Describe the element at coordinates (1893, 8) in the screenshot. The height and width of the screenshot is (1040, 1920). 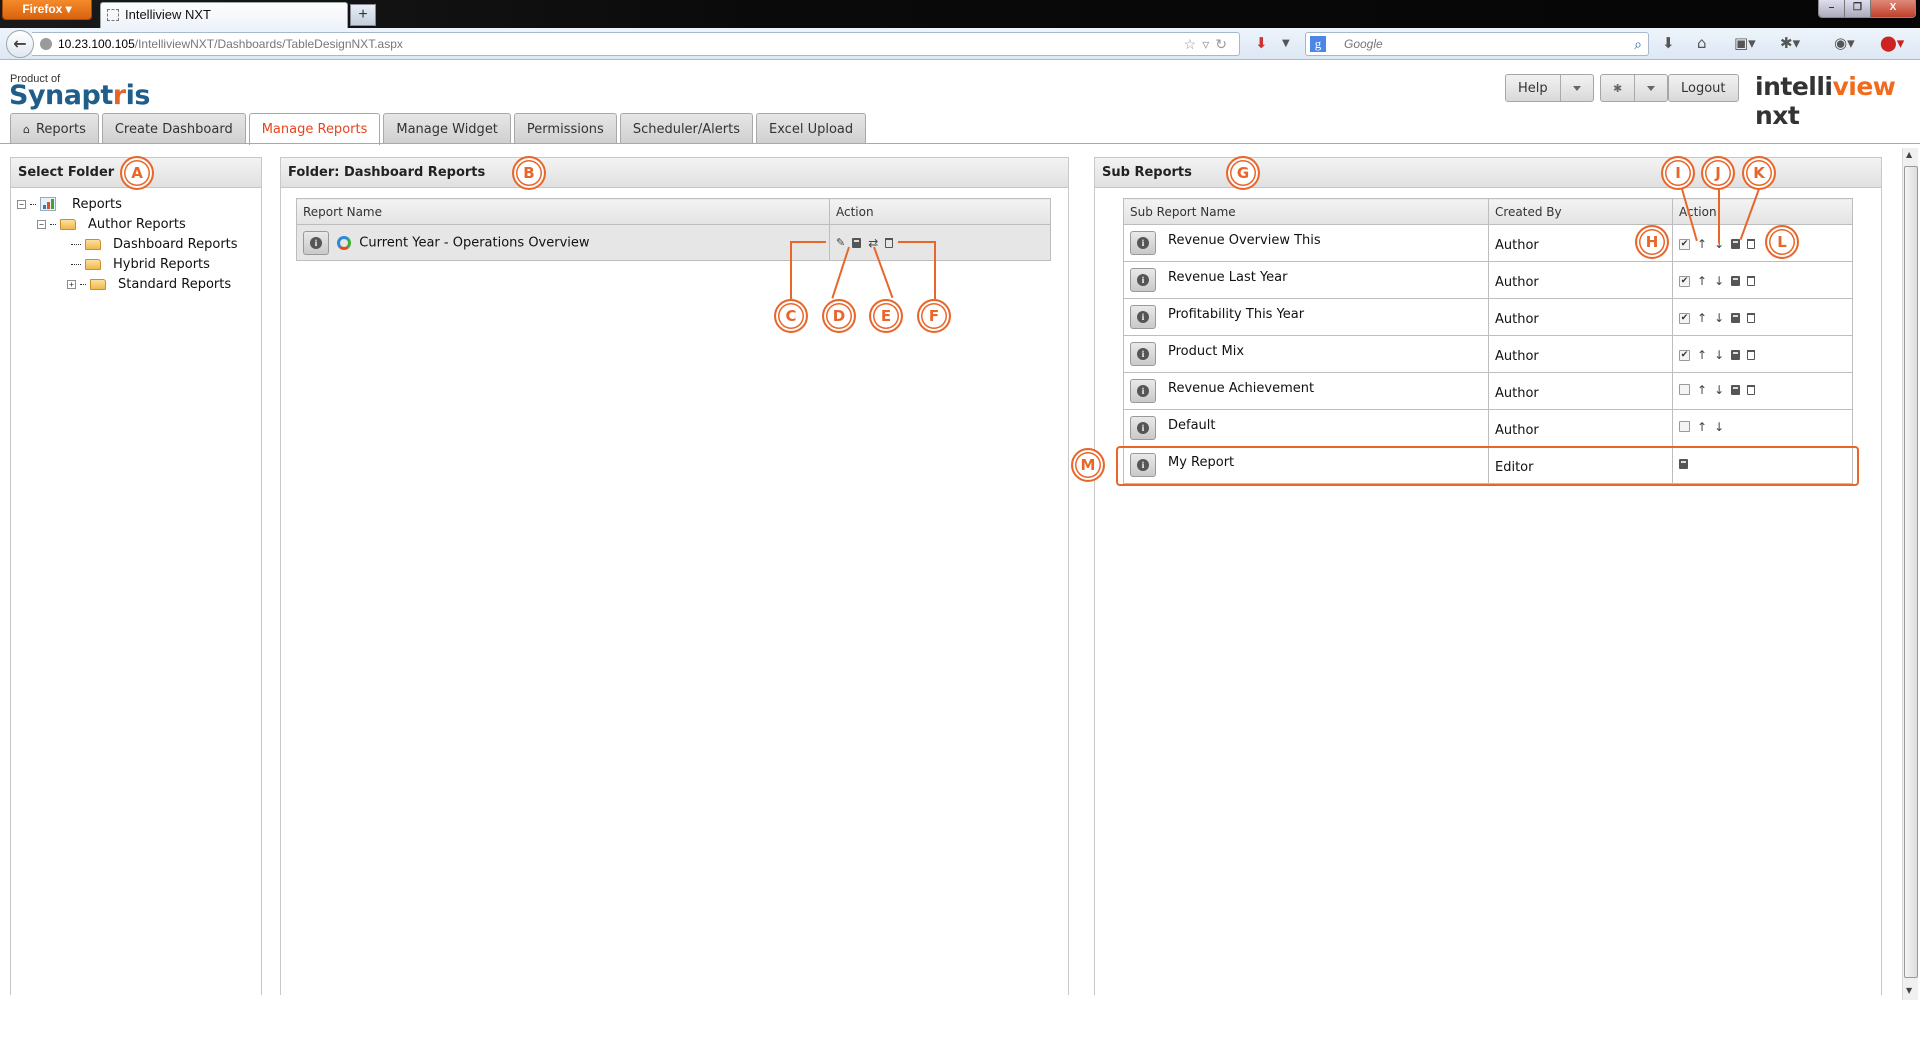
I see `close-button: X` at that location.